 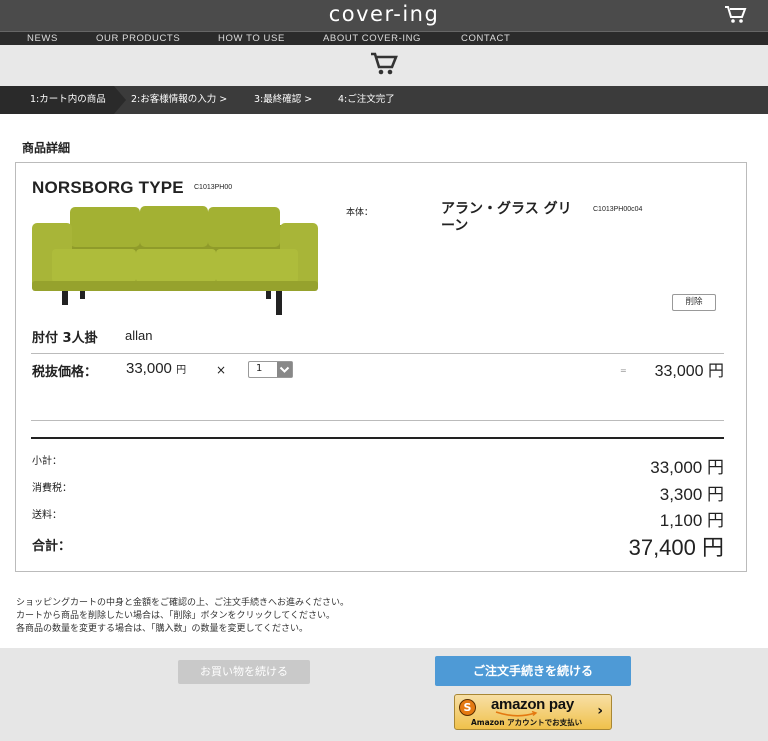 I want to click on fabric-label: allan, so click(x=139, y=335).